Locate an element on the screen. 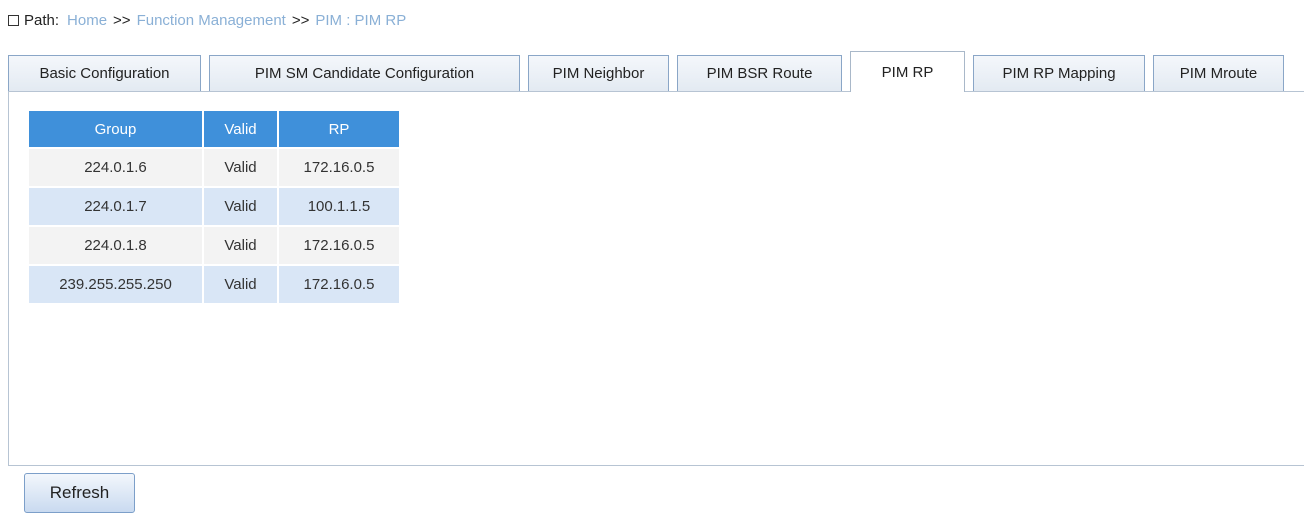 Image resolution: width=1304 pixels, height=517 pixels. table-row: 224.0.1.7 Valid 100.1.1.5 is located at coordinates (214, 206).